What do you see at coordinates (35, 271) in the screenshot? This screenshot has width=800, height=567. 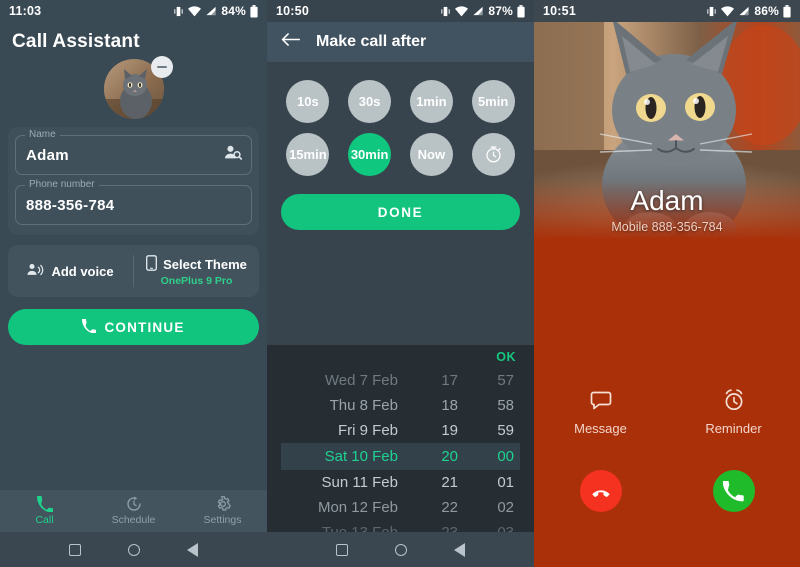 I see `add-voice-icon` at bounding box center [35, 271].